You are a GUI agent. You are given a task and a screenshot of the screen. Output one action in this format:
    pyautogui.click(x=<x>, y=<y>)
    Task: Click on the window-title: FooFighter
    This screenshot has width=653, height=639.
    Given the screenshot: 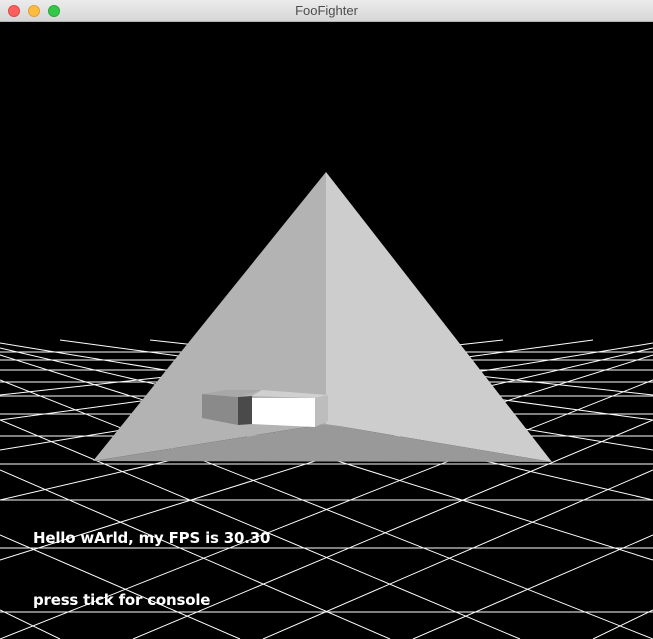 What is the action you would take?
    pyautogui.click(x=326, y=10)
    